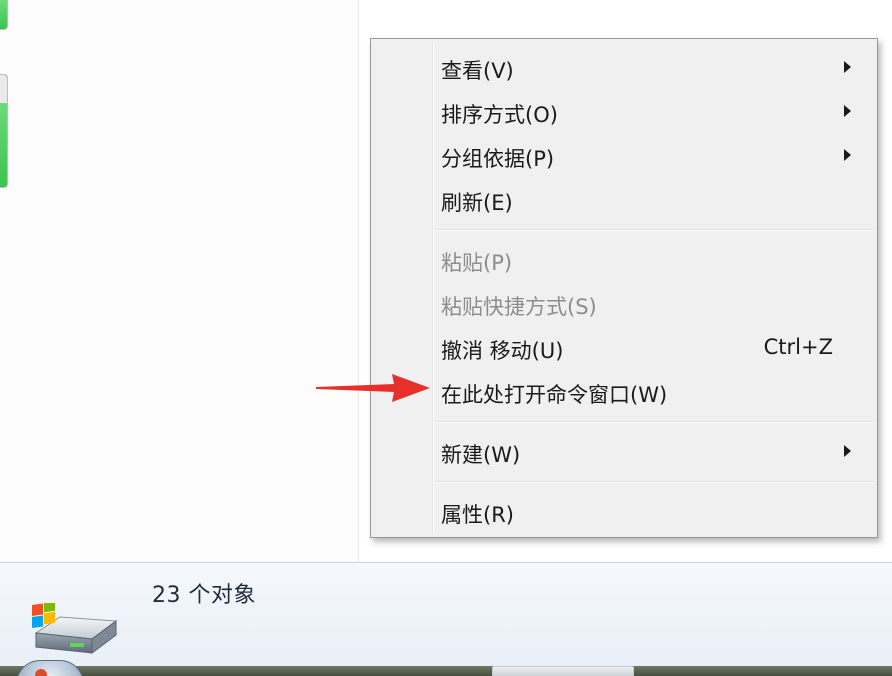  What do you see at coordinates (624, 198) in the screenshot?
I see `menu-item-refresh: 刷新(E)` at bounding box center [624, 198].